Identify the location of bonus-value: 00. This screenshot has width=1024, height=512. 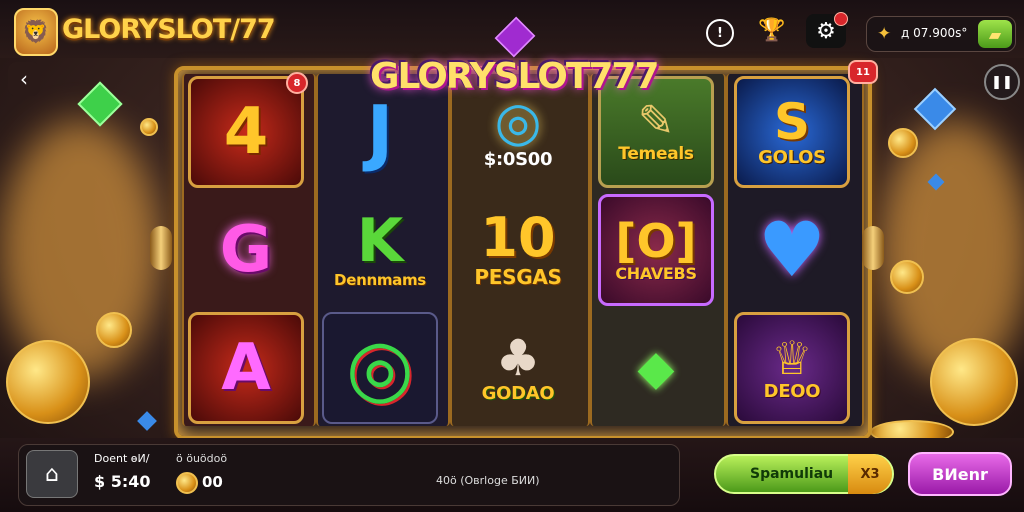
(212, 482).